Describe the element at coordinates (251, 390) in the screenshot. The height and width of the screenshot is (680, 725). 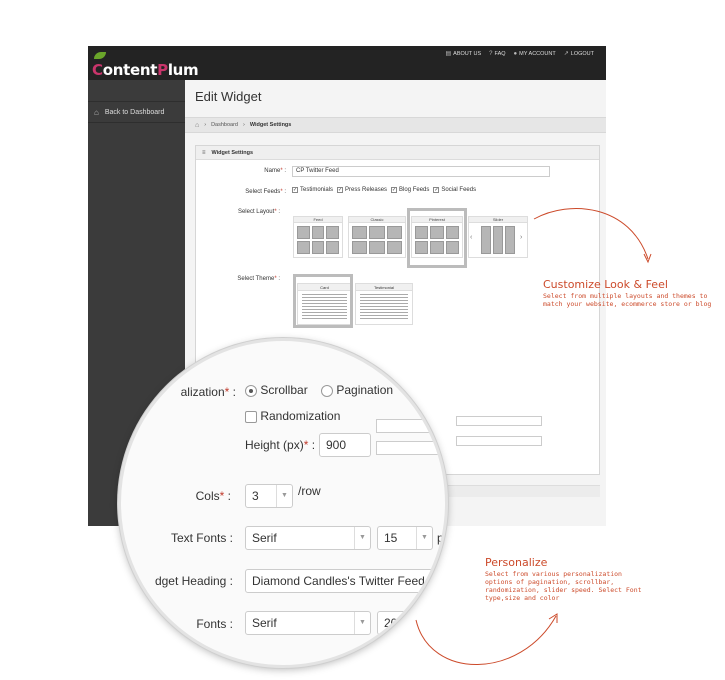
I see `radio-selected-icon` at that location.